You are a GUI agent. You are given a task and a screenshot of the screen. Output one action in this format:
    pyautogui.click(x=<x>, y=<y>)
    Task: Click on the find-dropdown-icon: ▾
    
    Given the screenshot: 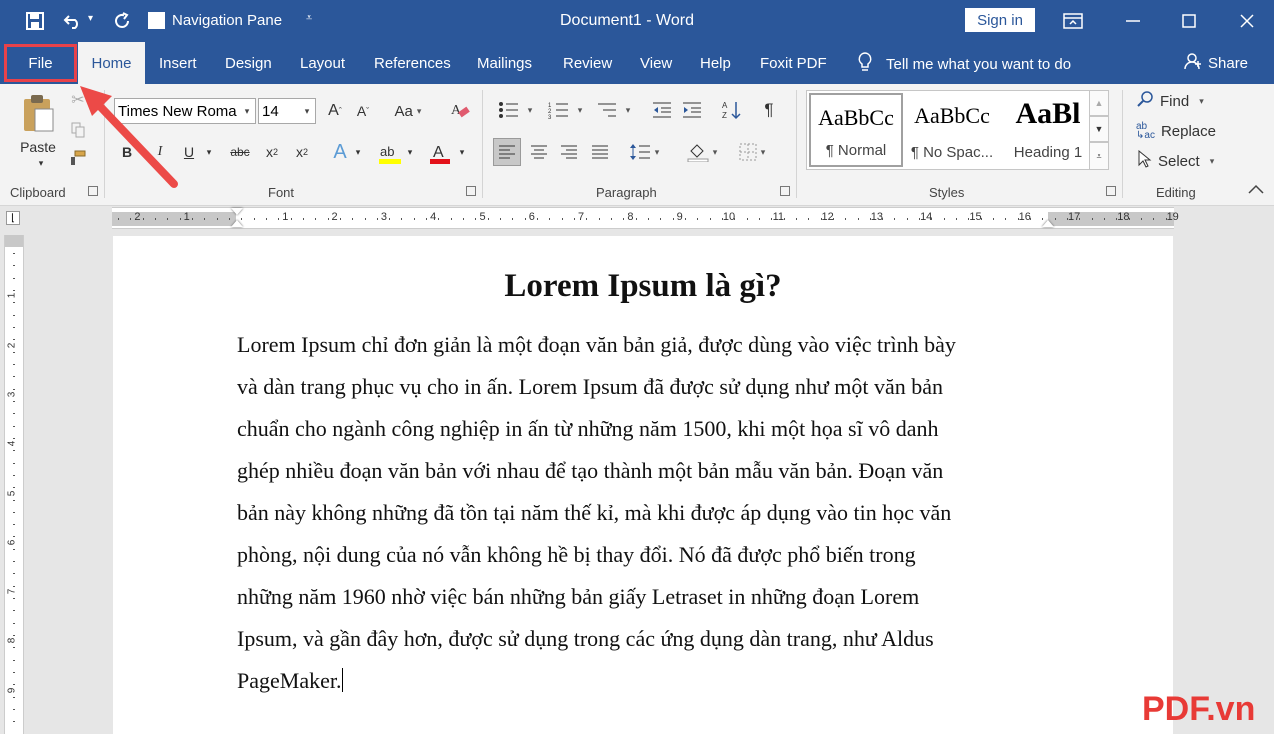 What is the action you would take?
    pyautogui.click(x=1201, y=101)
    